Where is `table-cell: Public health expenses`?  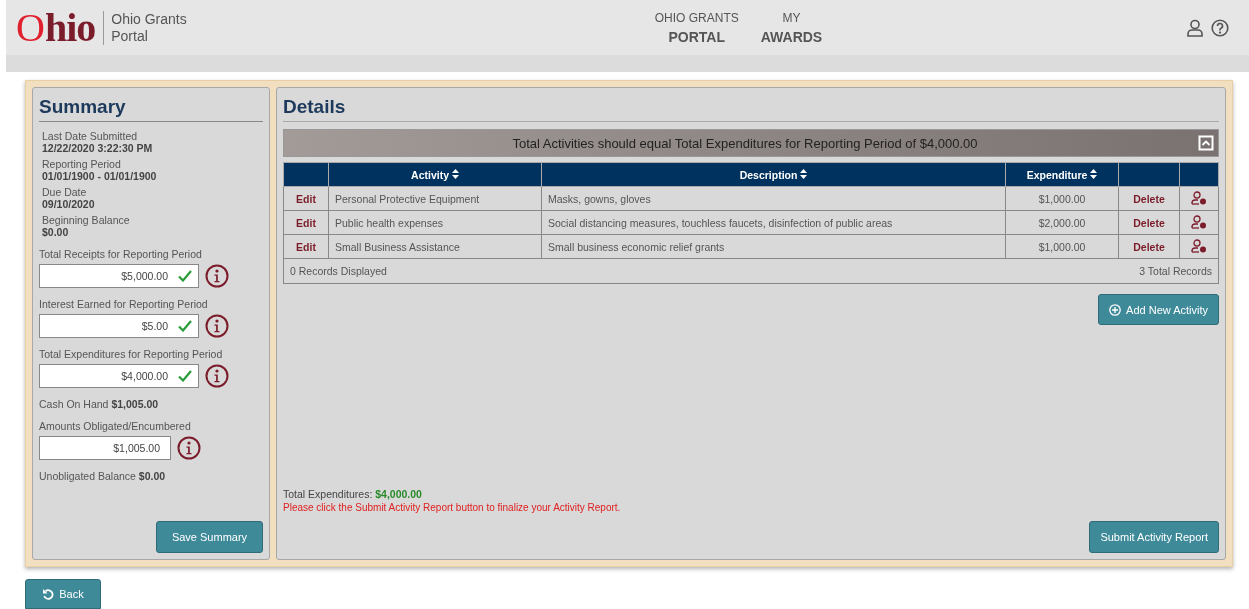
table-cell: Public health expenses is located at coordinates (435, 222).